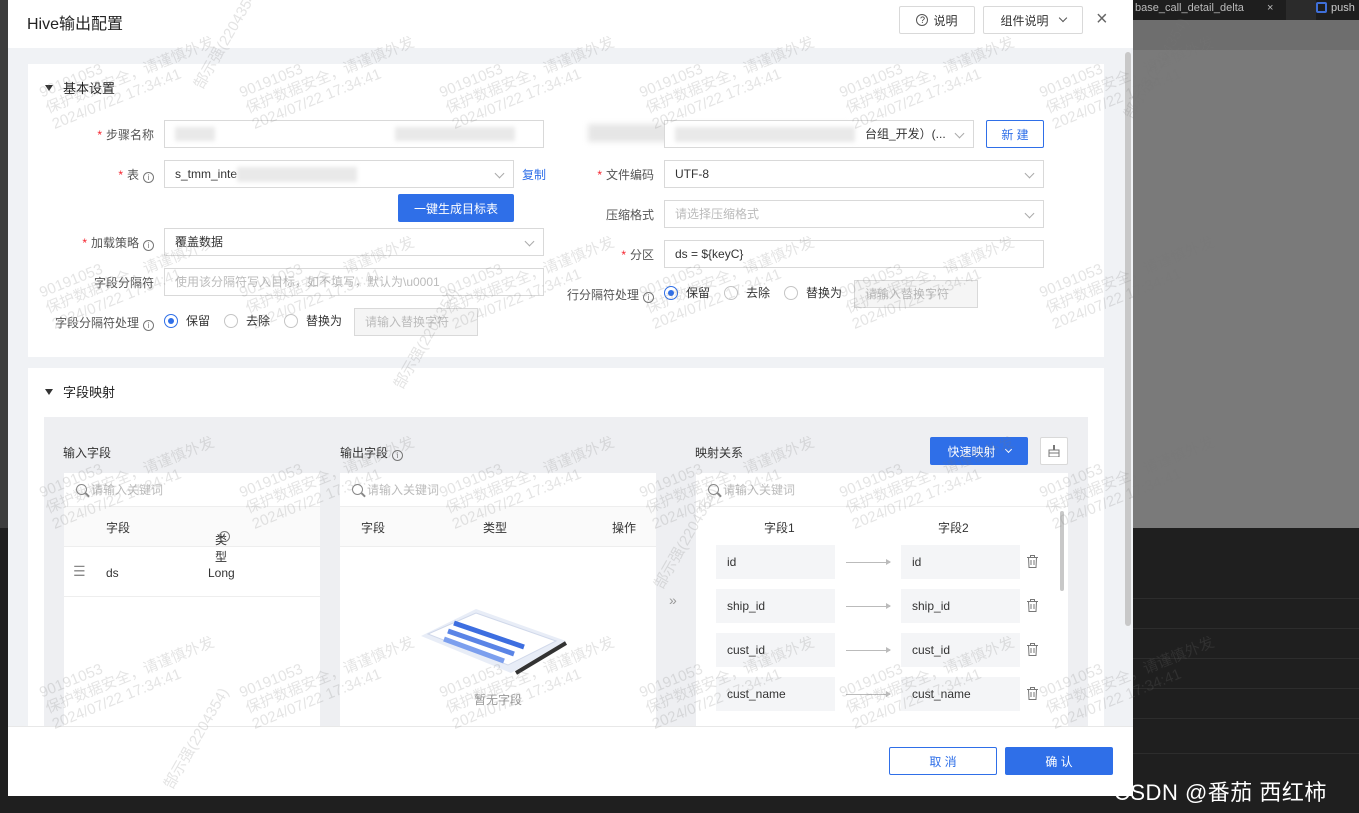 The height and width of the screenshot is (813, 1359). I want to click on step-name-input, so click(354, 134).